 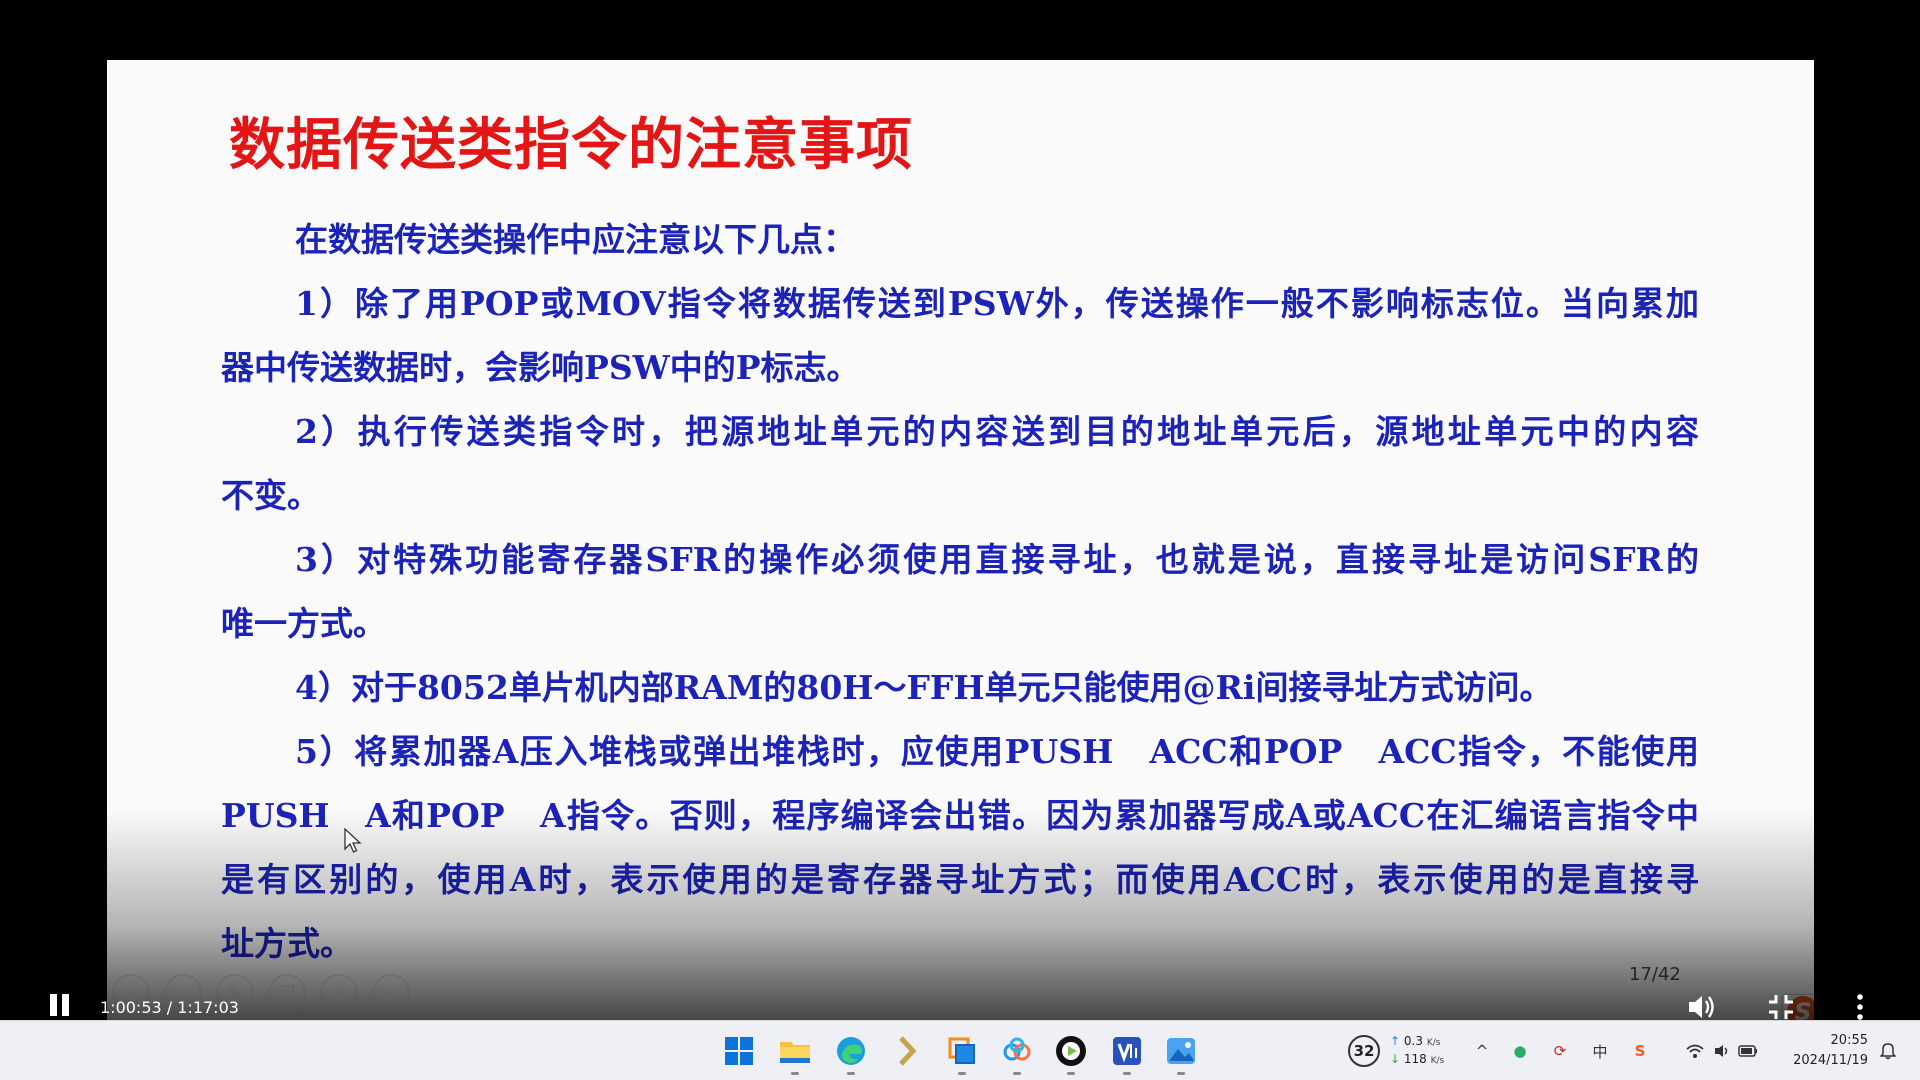 What do you see at coordinates (1482, 1051) in the screenshot?
I see `chevron-up-icon: ^` at bounding box center [1482, 1051].